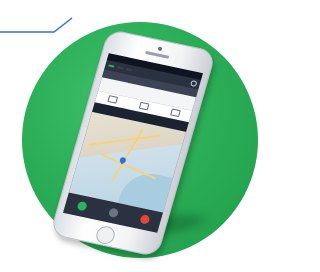 The image size is (320, 272). I want to click on info-label, so click(102, 87).